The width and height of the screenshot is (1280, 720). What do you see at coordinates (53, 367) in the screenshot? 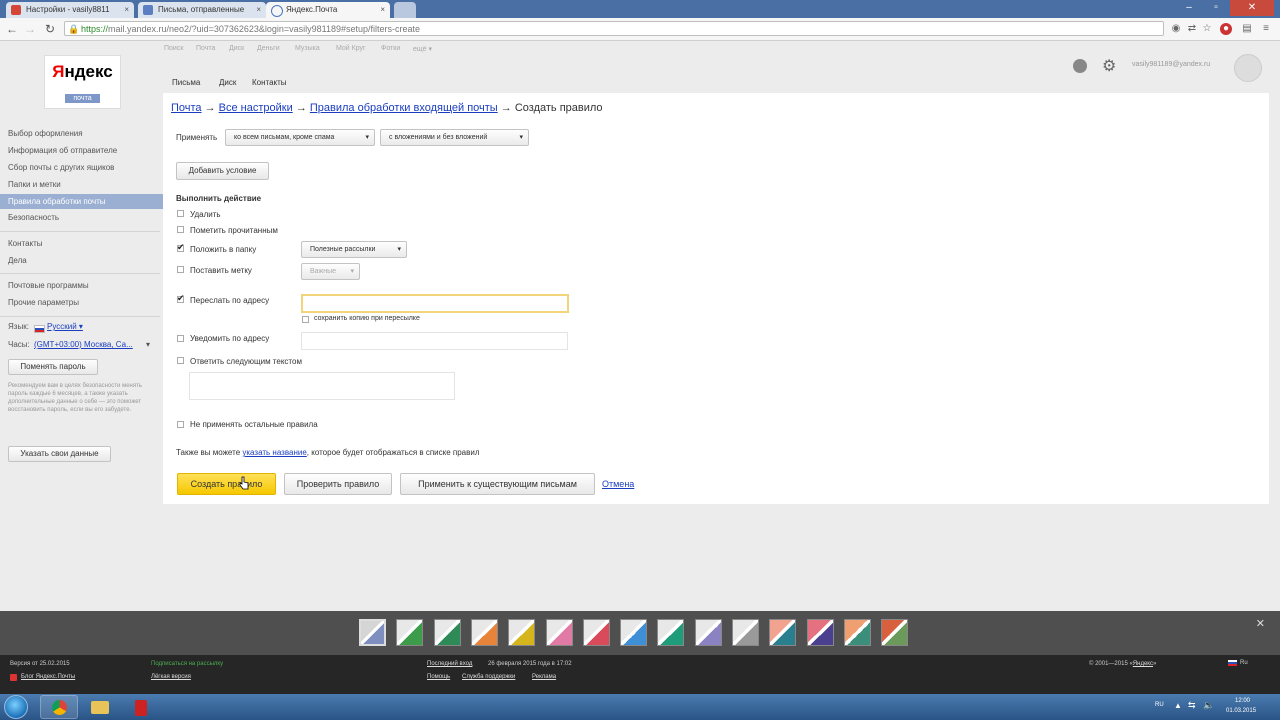
I see `change-password-button: Поменять пароль` at bounding box center [53, 367].